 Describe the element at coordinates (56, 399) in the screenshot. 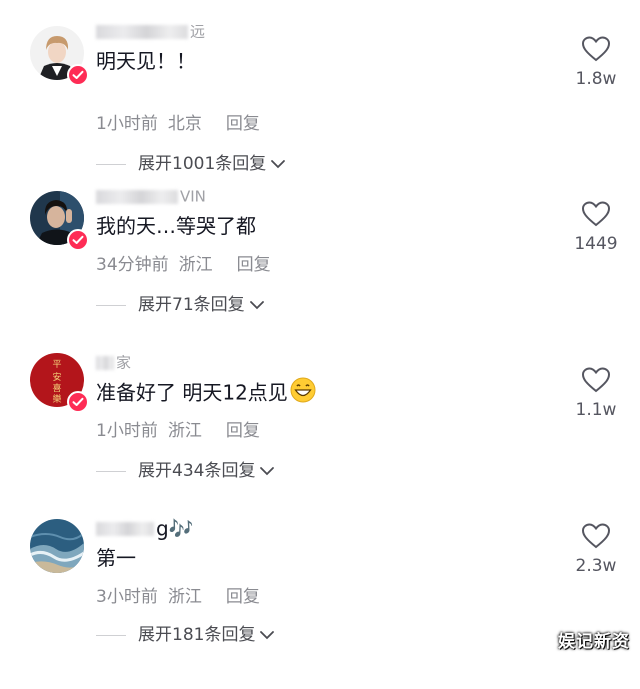

I see `svg-text: 樂` at that location.